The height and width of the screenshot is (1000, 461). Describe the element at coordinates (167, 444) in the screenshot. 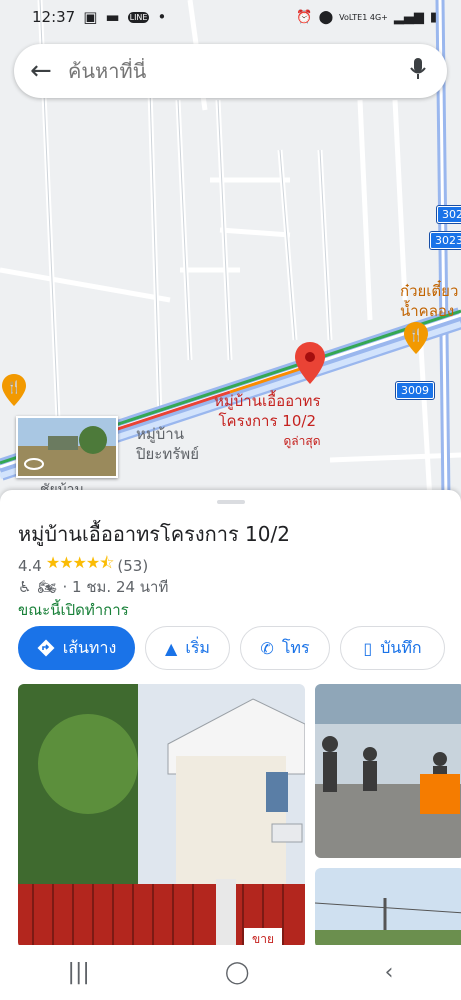

I see `village-label: หมู่บ้าน ปิยะทรัพย์` at that location.